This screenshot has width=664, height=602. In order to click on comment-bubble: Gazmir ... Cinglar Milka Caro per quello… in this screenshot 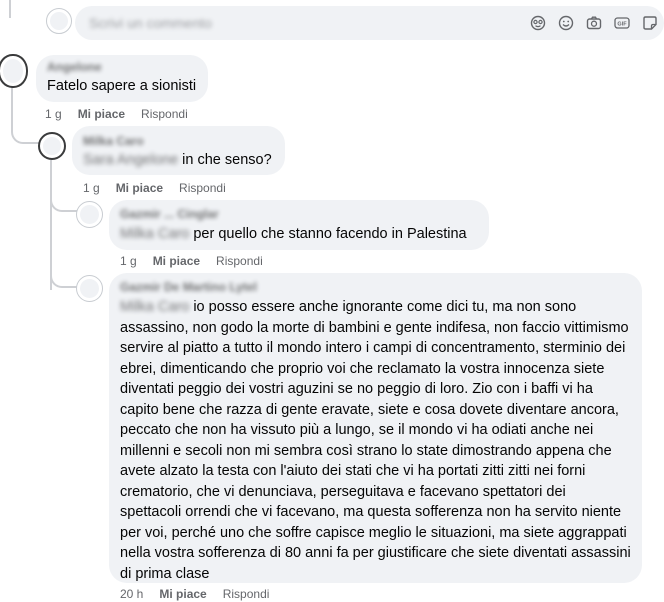, I will do `click(299, 225)`.